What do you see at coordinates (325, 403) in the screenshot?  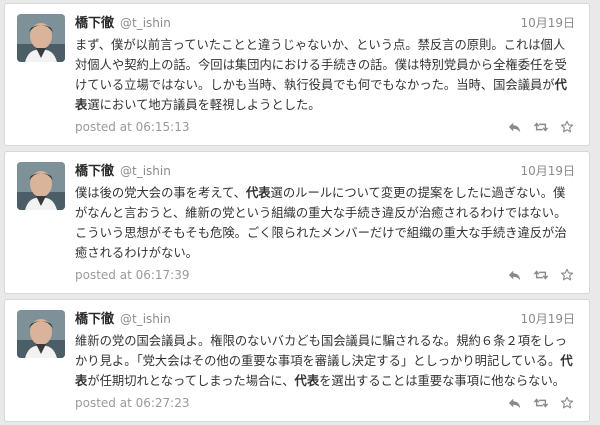 I see `tweet-footer: posted at 06:27:23` at bounding box center [325, 403].